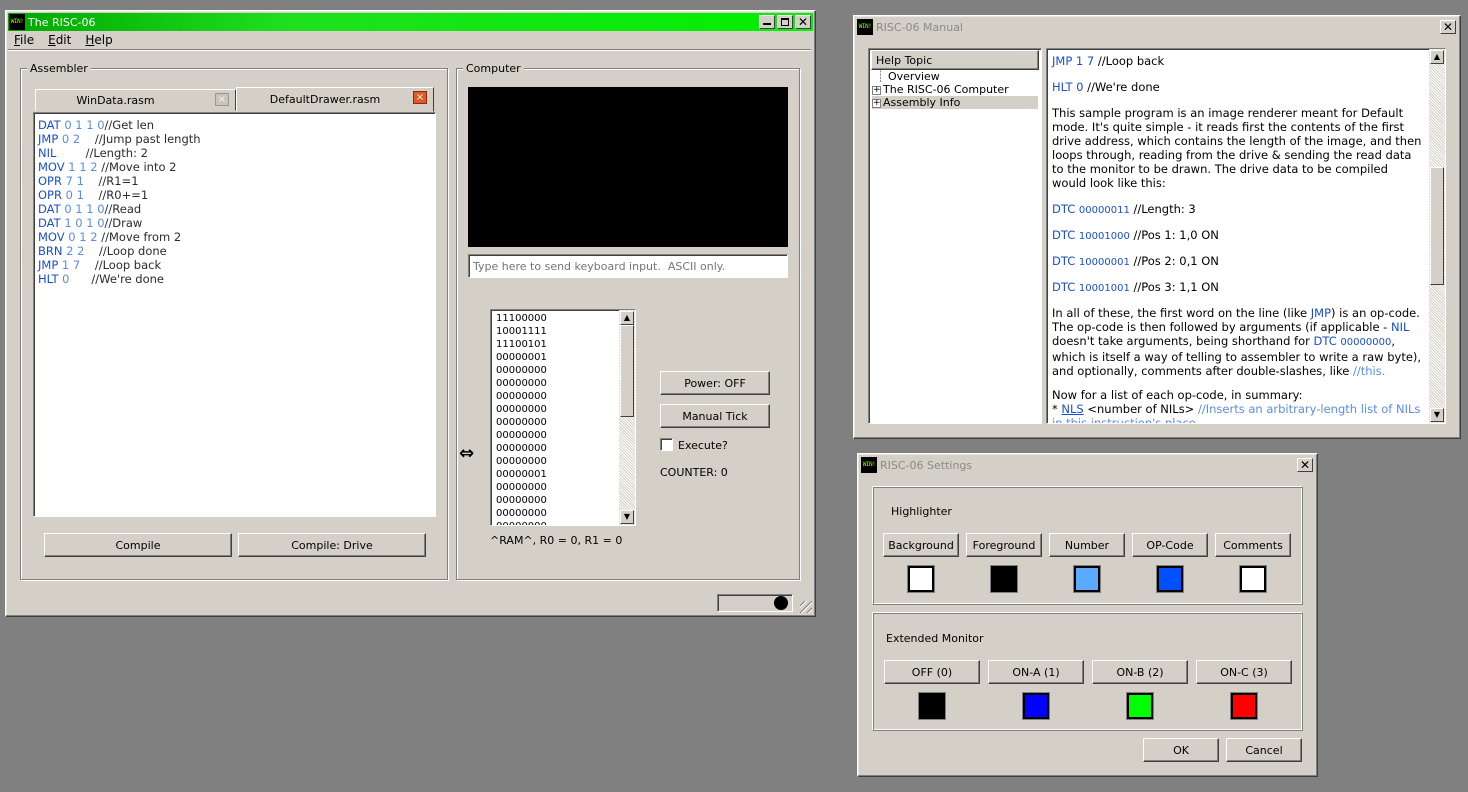 This screenshot has width=1468, height=792. What do you see at coordinates (694, 472) in the screenshot?
I see `counter-label: COUNTER: 0` at bounding box center [694, 472].